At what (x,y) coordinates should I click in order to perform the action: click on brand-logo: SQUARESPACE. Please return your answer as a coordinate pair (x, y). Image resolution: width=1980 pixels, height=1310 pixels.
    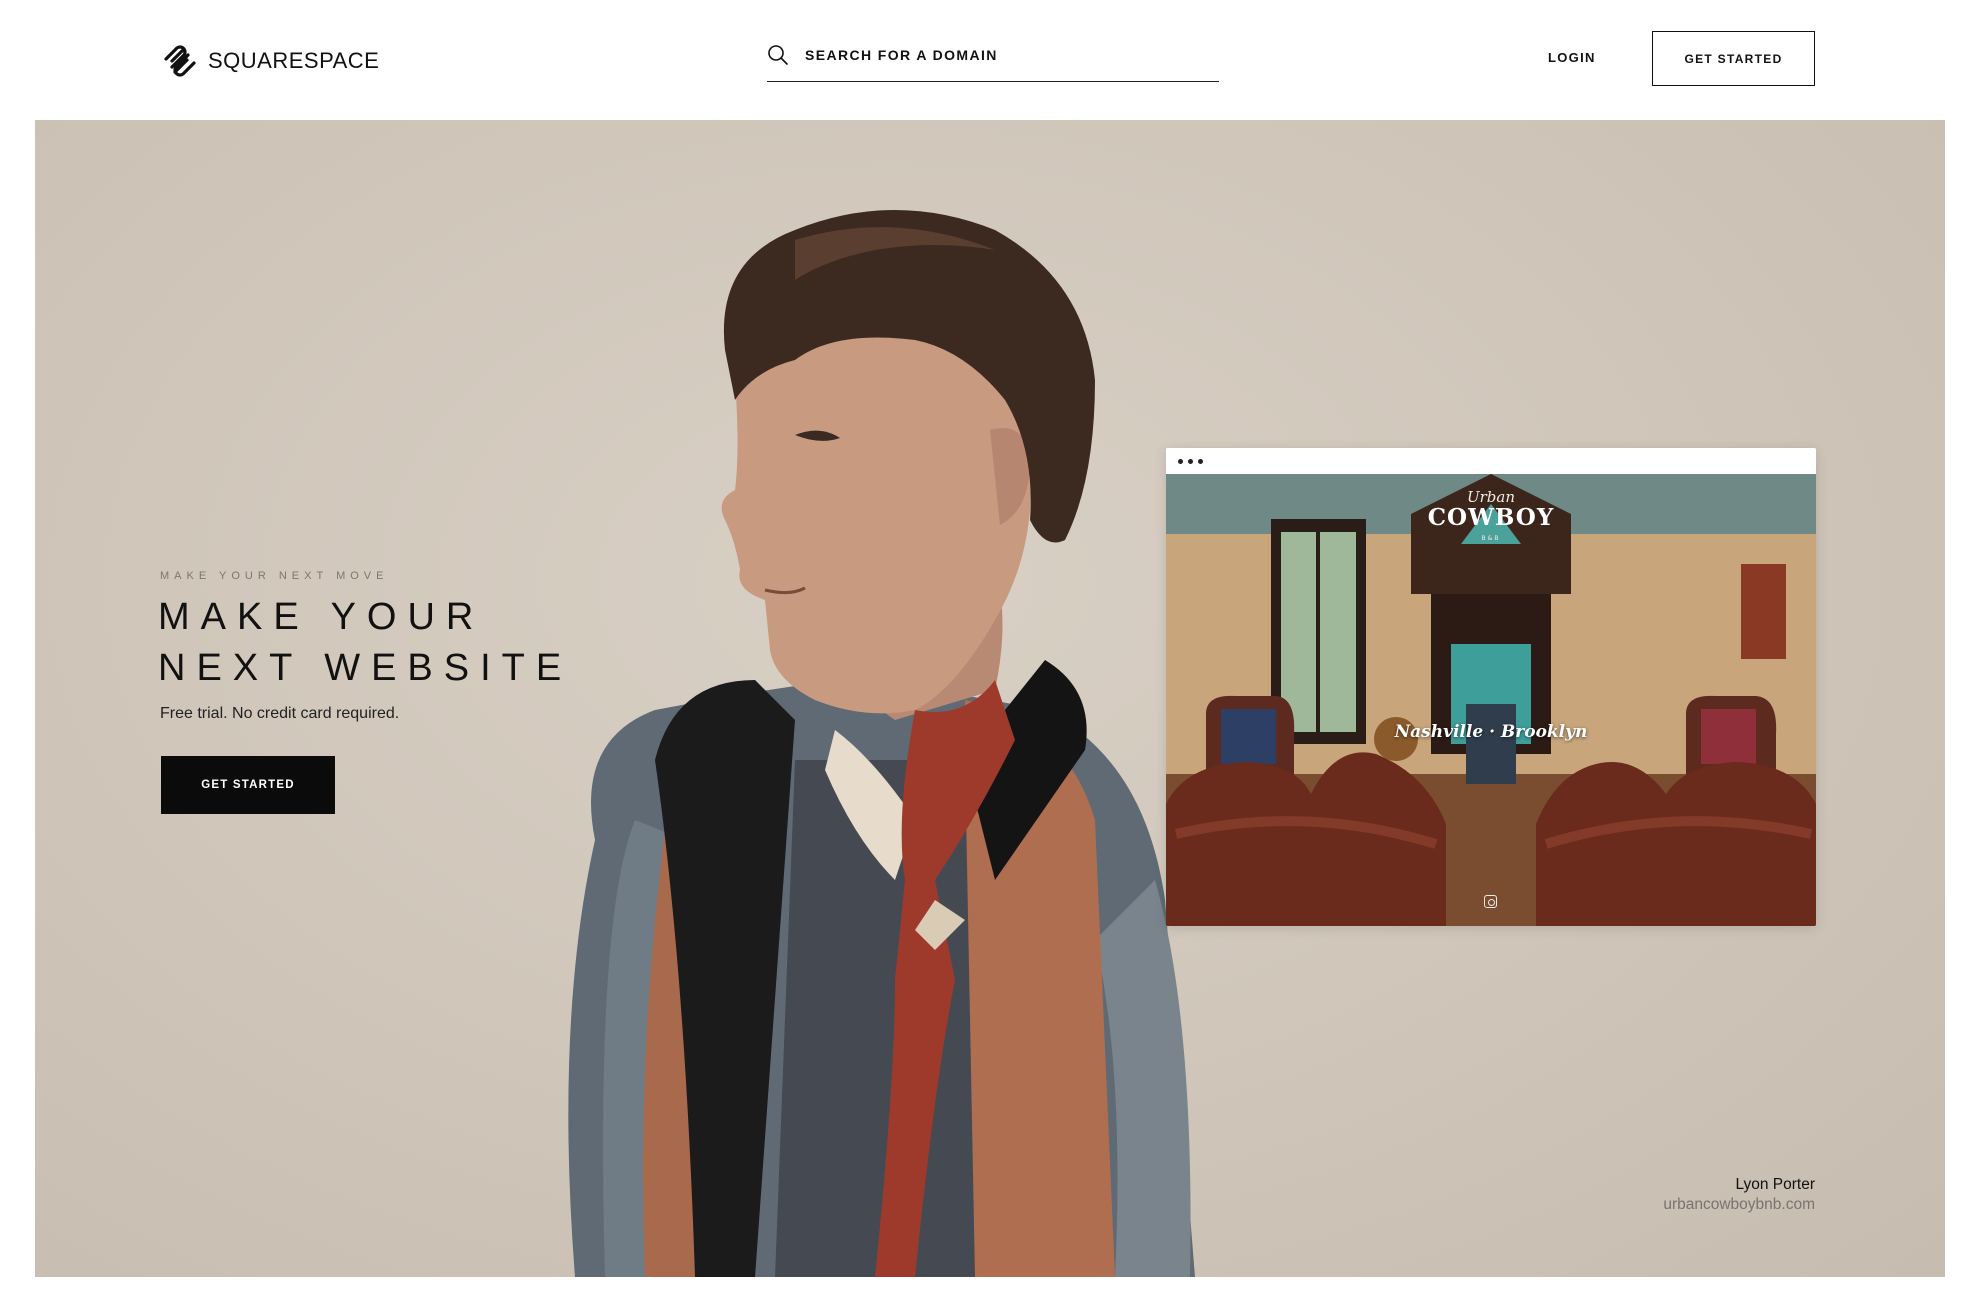
    Looking at the image, I should click on (270, 61).